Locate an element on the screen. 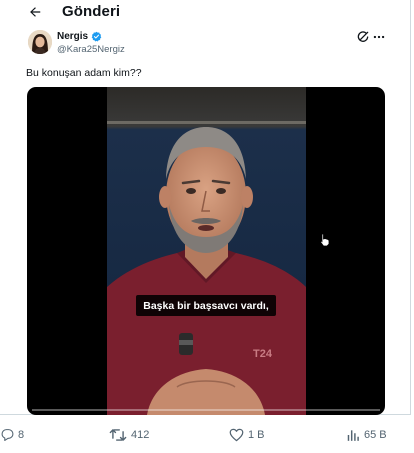  like-button: 1 B is located at coordinates (247, 435).